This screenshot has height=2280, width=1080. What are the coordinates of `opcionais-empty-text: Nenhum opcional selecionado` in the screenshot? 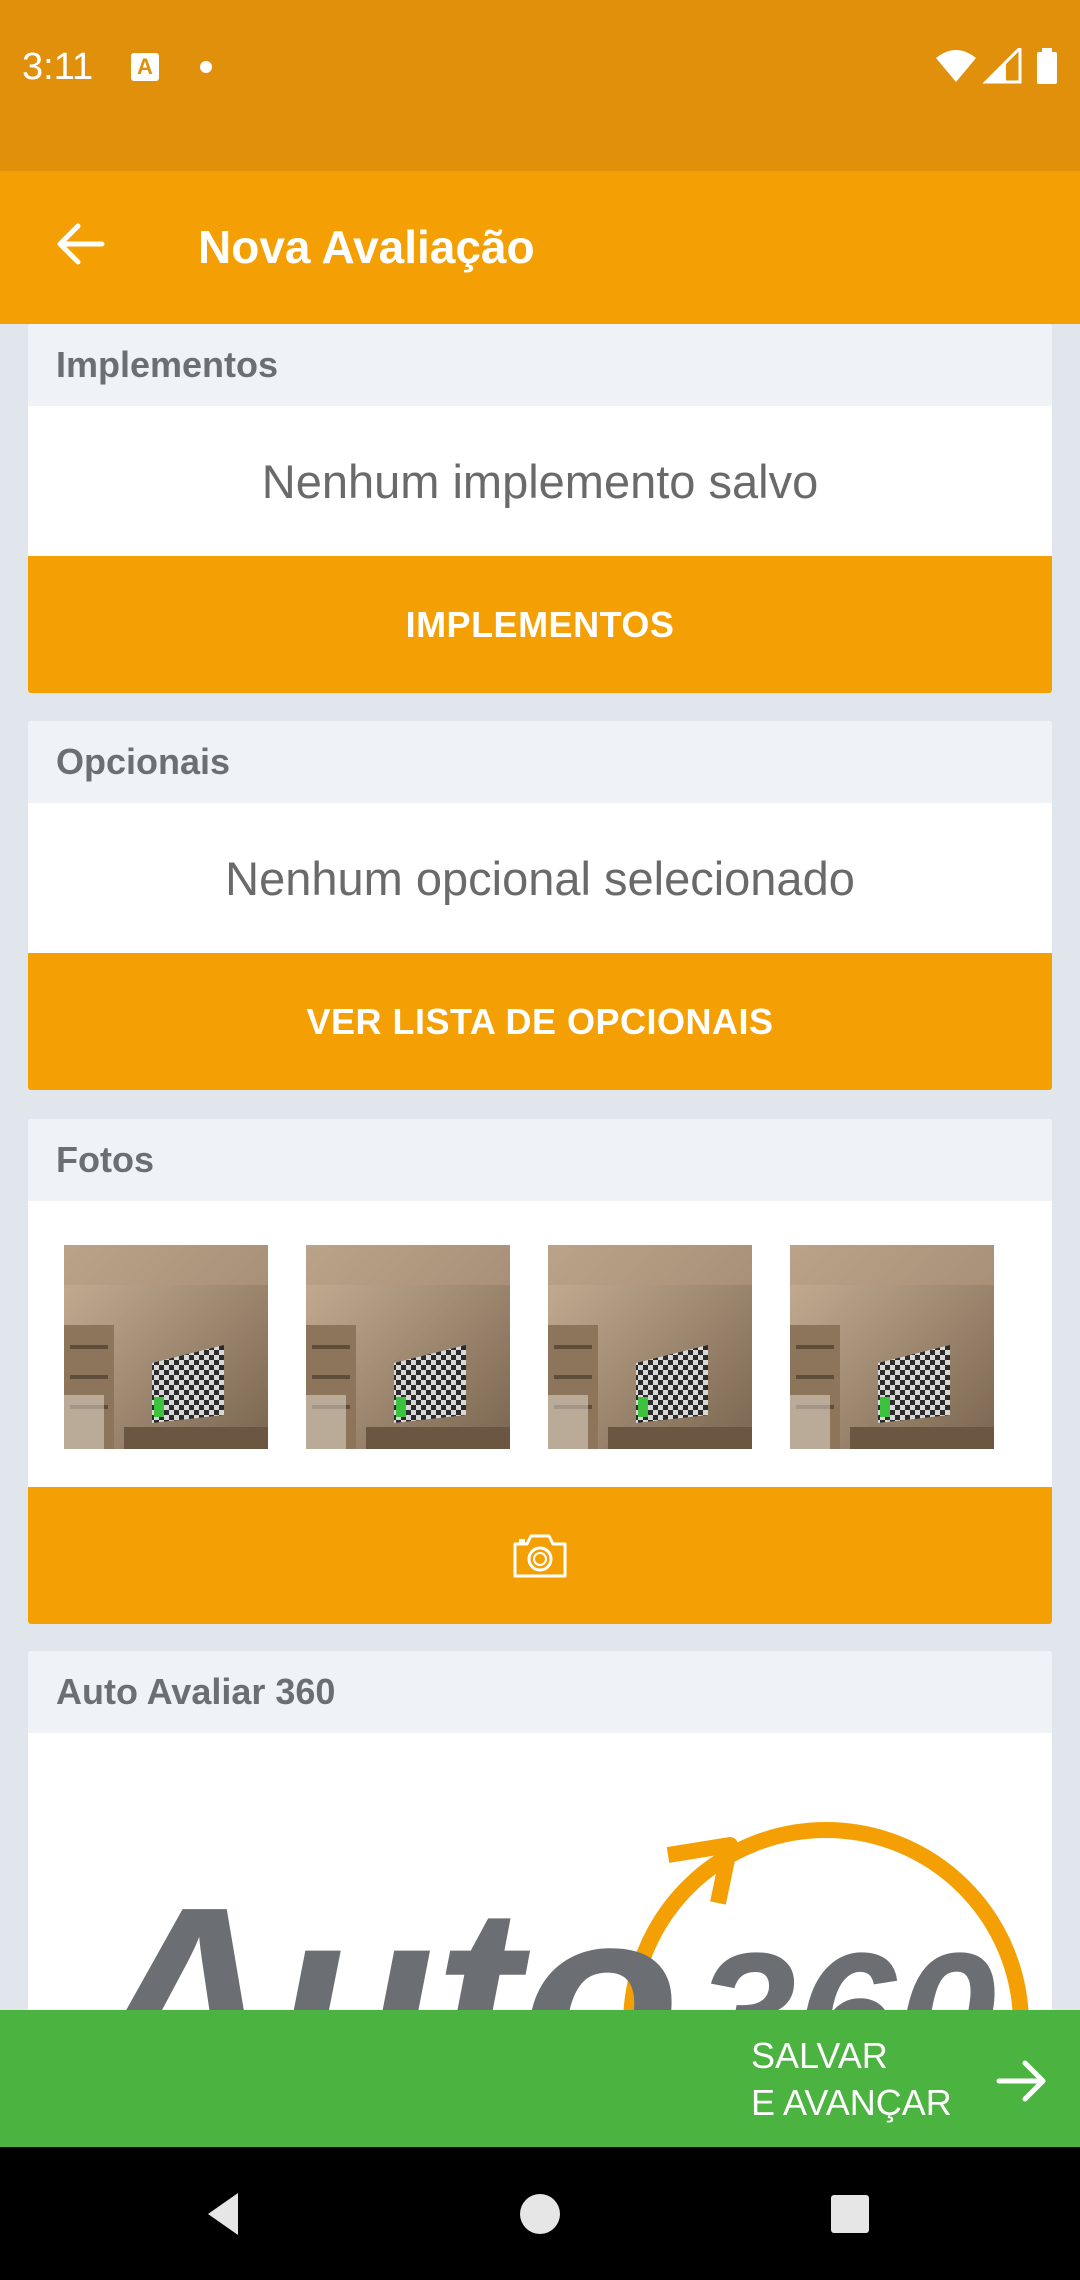 It's located at (540, 878).